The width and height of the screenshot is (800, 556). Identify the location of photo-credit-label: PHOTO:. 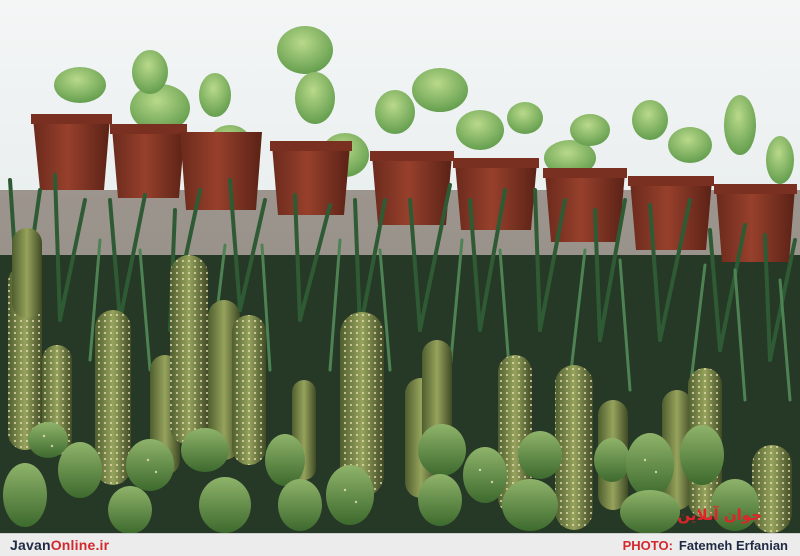
(647, 545).